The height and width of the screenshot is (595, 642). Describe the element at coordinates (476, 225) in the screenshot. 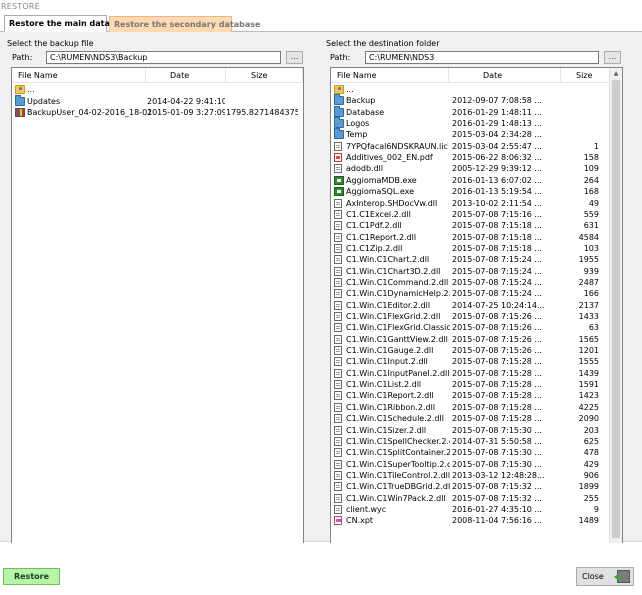

I see `list-item: C1.C1Pdf.2.dll 2015-07-08 7:15:18 ... 631` at that location.